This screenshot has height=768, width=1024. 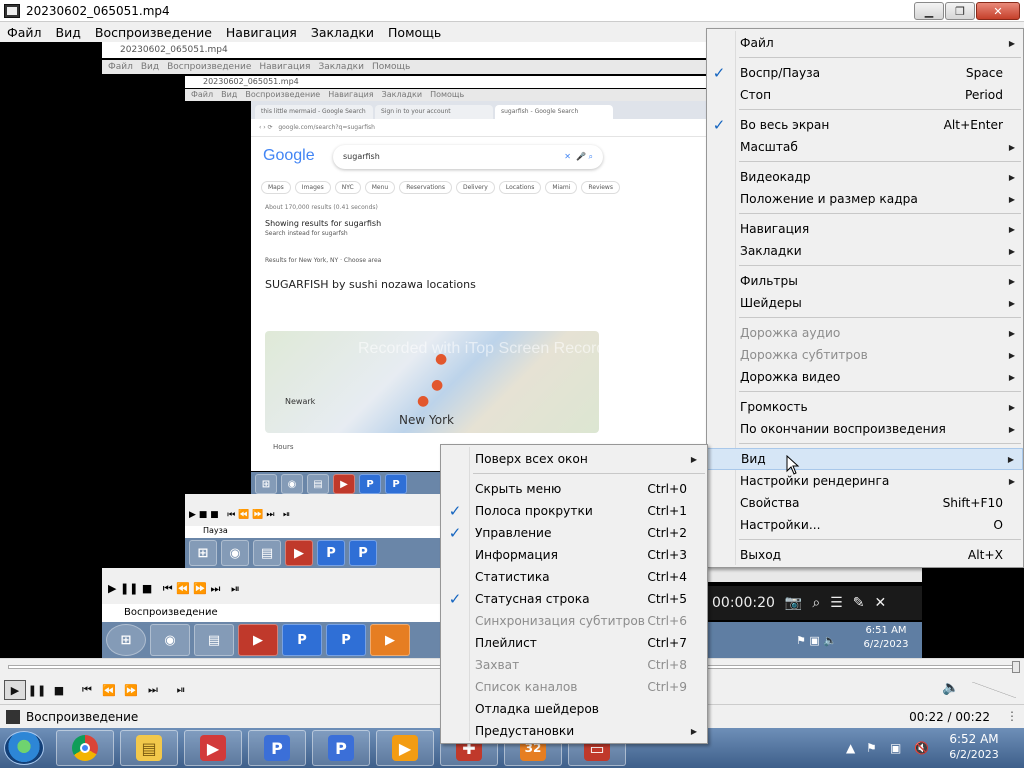 What do you see at coordinates (87, 690) in the screenshot?
I see `previous-button: ⏮` at bounding box center [87, 690].